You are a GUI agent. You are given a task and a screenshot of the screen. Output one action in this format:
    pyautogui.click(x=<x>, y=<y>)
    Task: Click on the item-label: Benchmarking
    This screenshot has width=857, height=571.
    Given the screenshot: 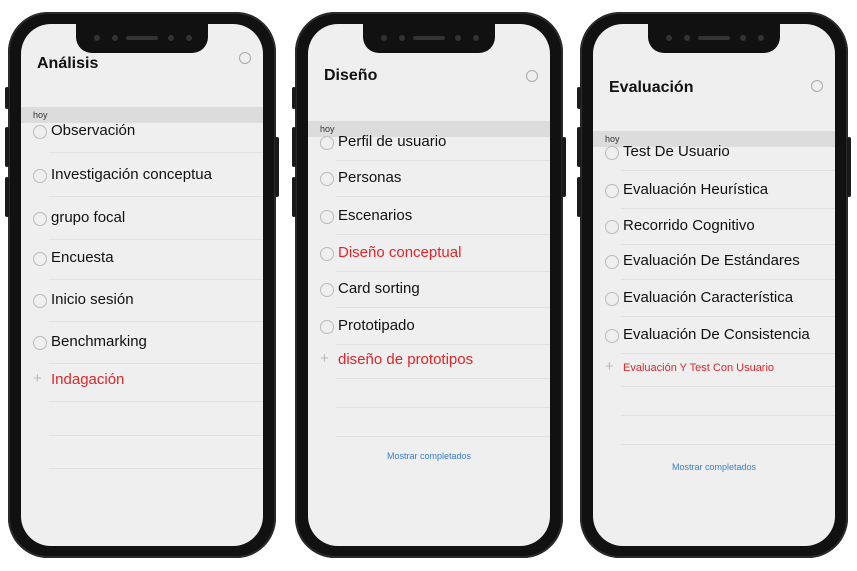 What is the action you would take?
    pyautogui.click(x=99, y=341)
    